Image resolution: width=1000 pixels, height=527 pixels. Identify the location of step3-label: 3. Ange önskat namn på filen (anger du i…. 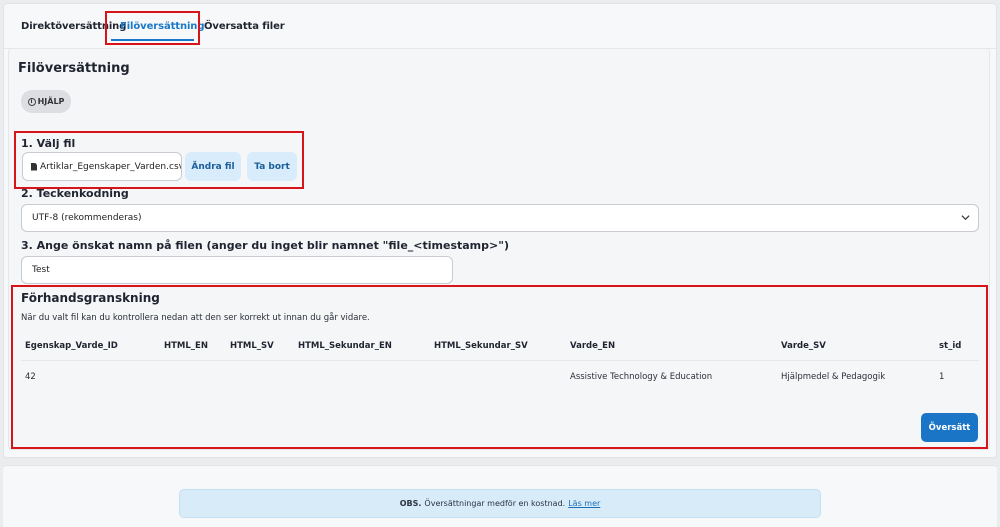
(265, 245).